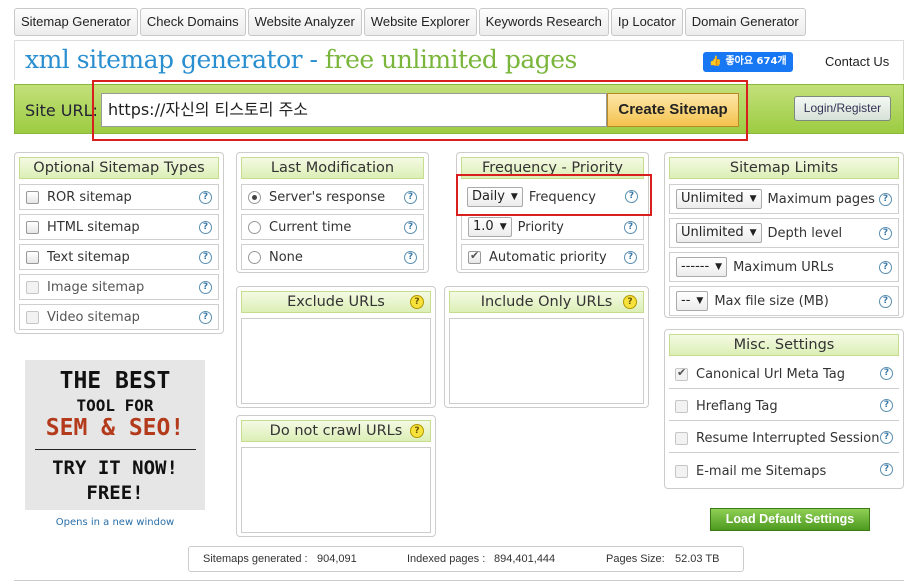 The height and width of the screenshot is (584, 910). I want to click on automatic-priority-row: Automatic priority ?, so click(552, 257).